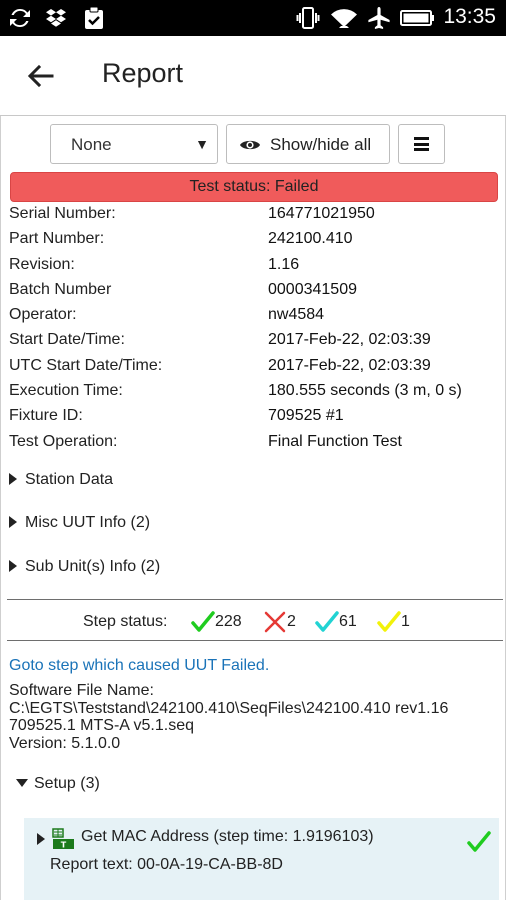 This screenshot has height=900, width=506. I want to click on setup-group: Setup (3), so click(58, 784).